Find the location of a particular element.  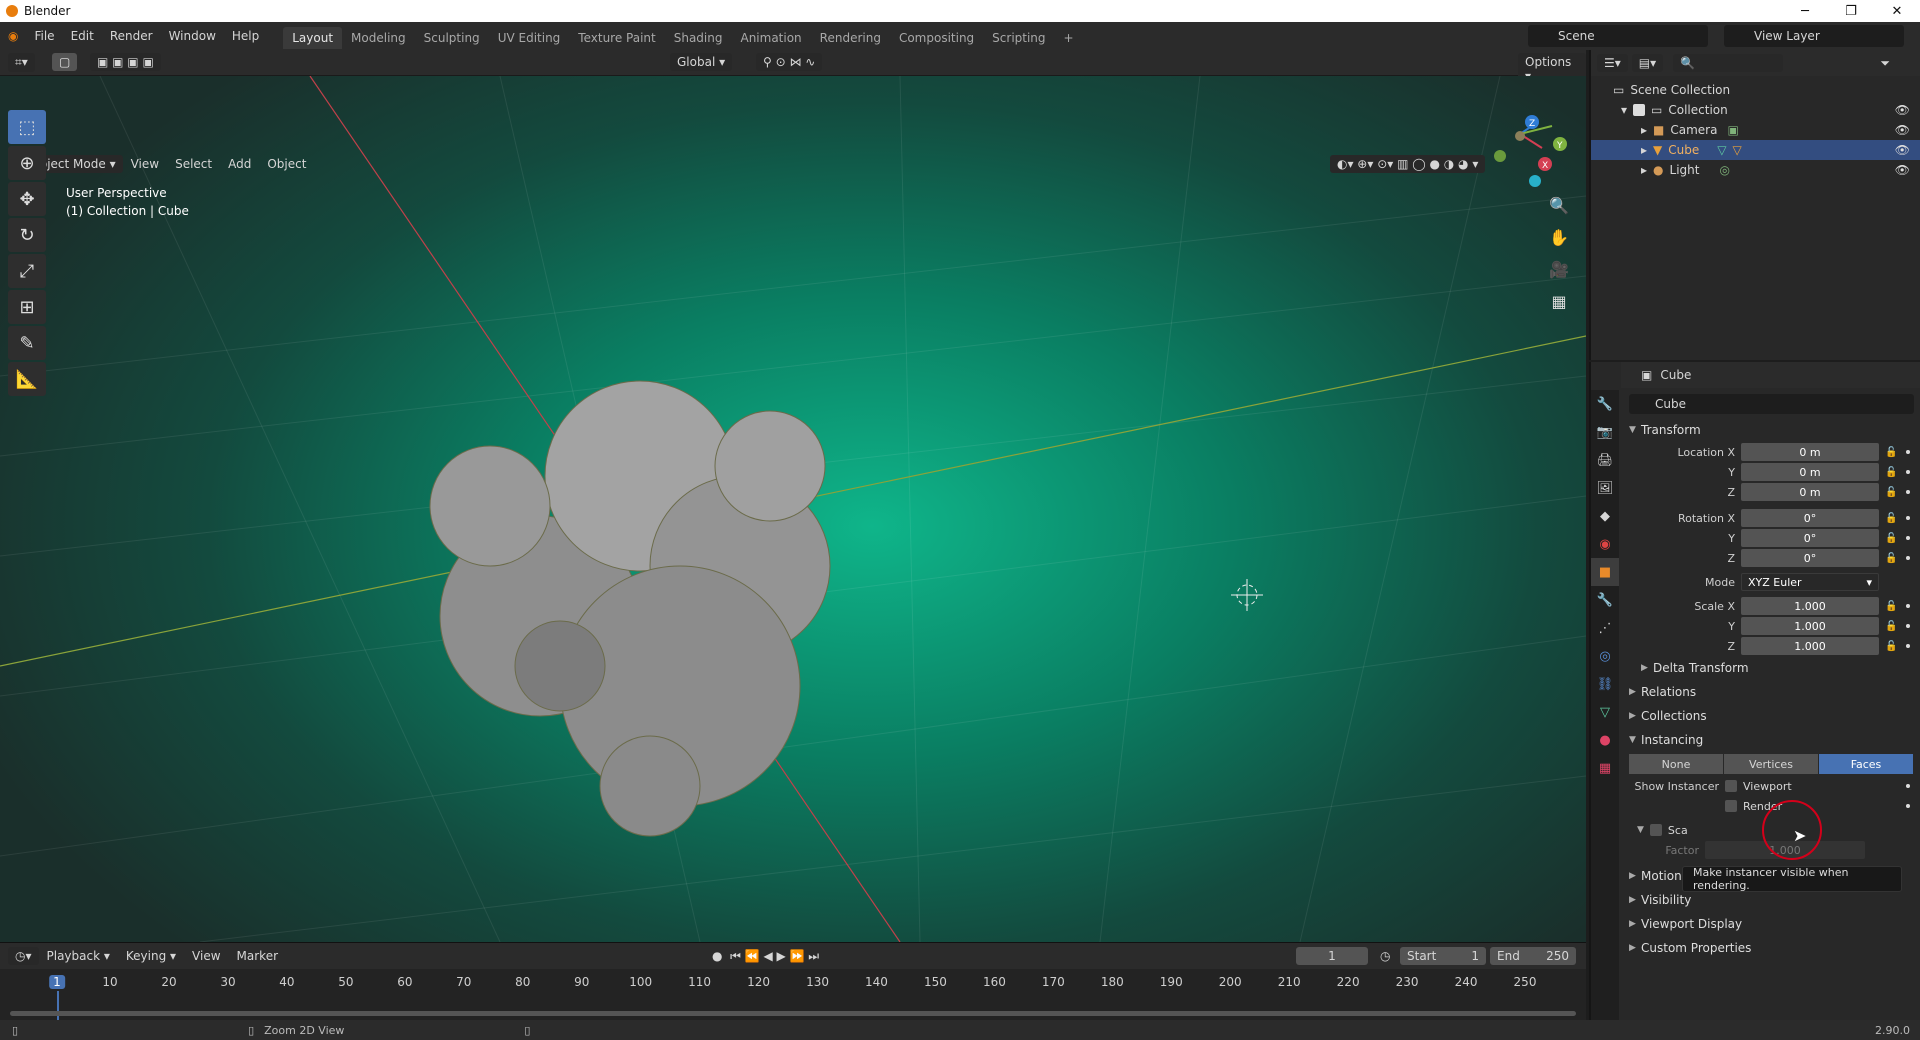

tab-layout: Layout is located at coordinates (313, 37).